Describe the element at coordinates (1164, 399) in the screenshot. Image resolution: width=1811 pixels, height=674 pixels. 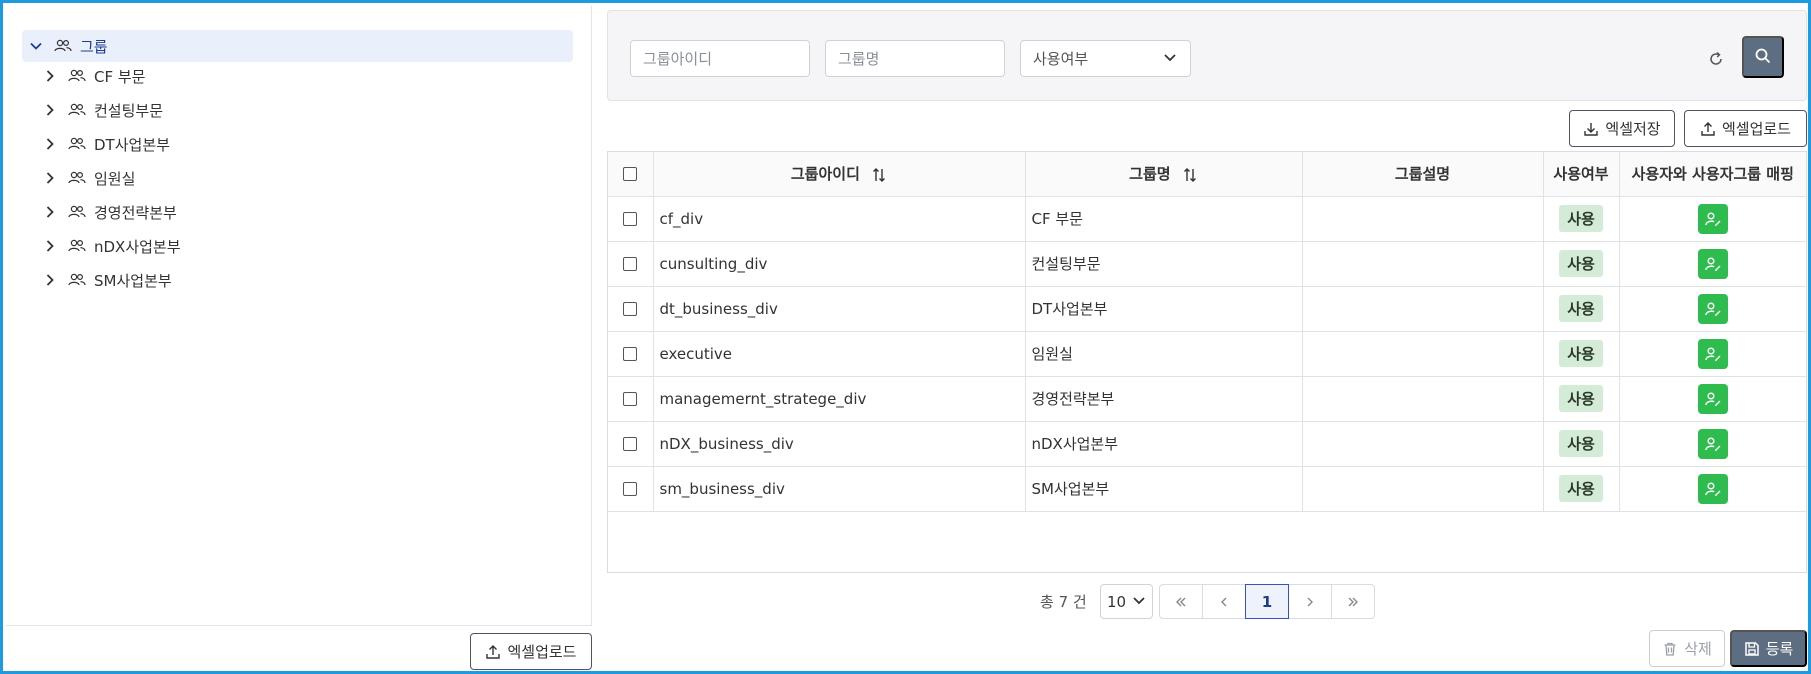
I see `cell-group-name: 경영전략본부` at that location.